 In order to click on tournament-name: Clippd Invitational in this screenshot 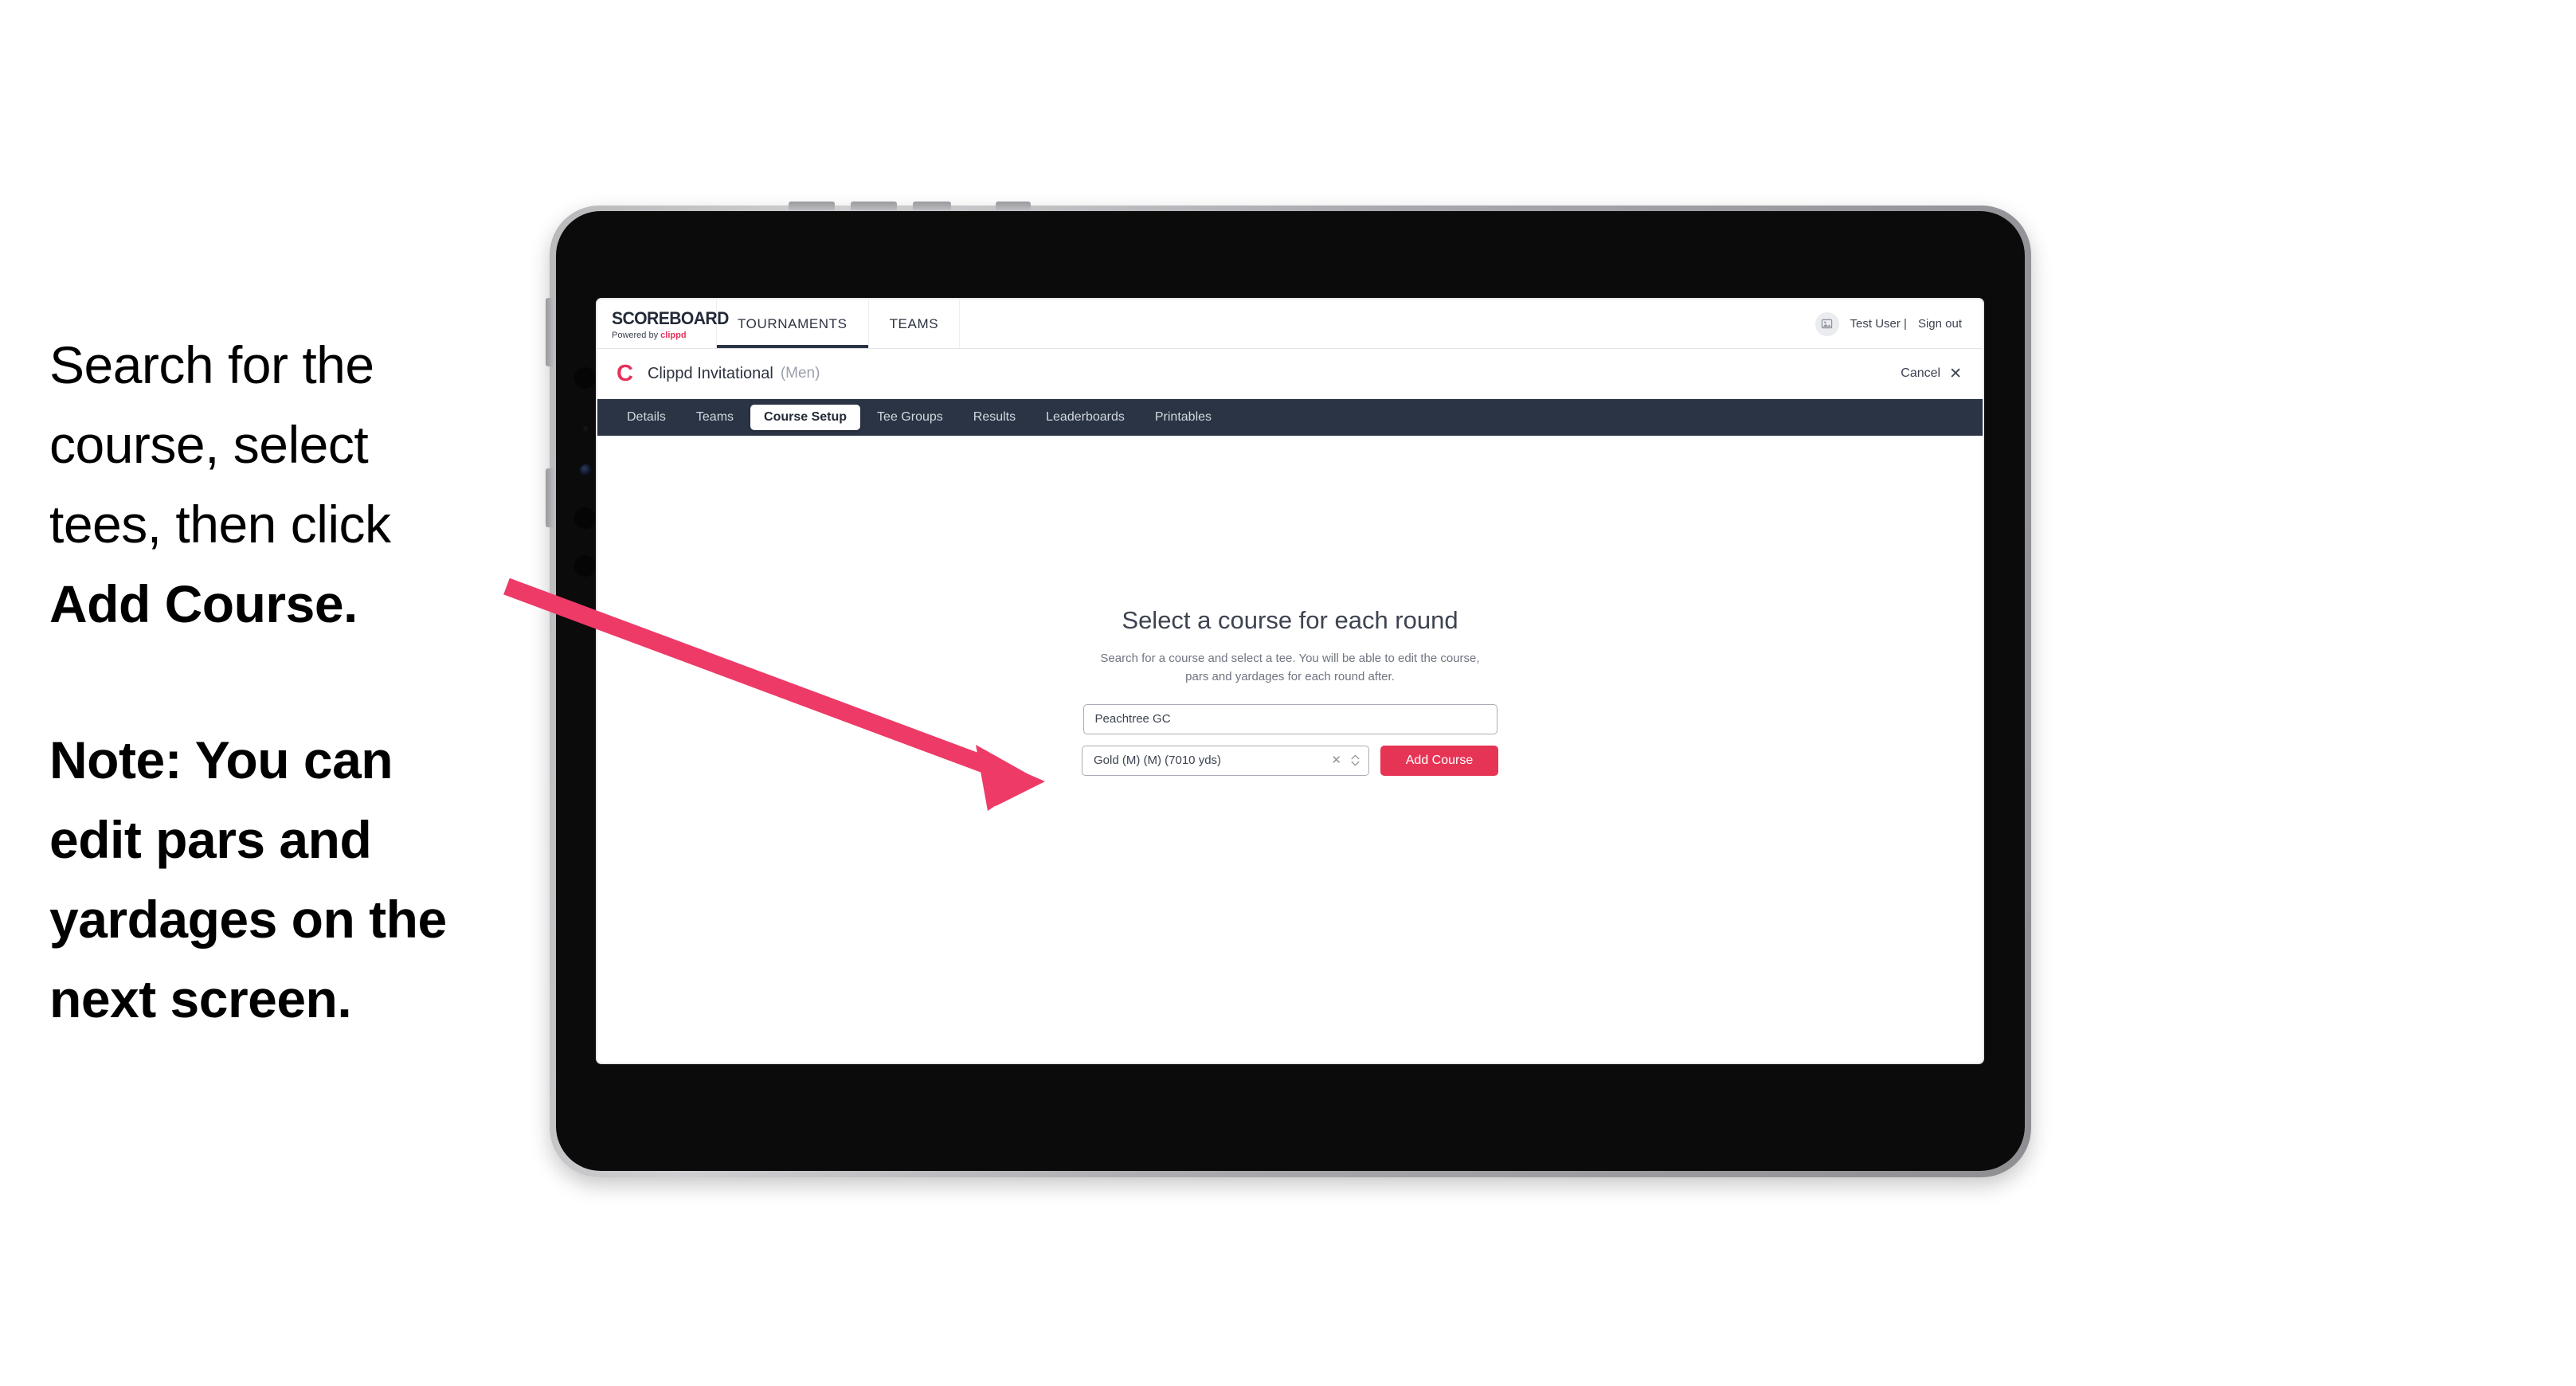, I will do `click(710, 373)`.